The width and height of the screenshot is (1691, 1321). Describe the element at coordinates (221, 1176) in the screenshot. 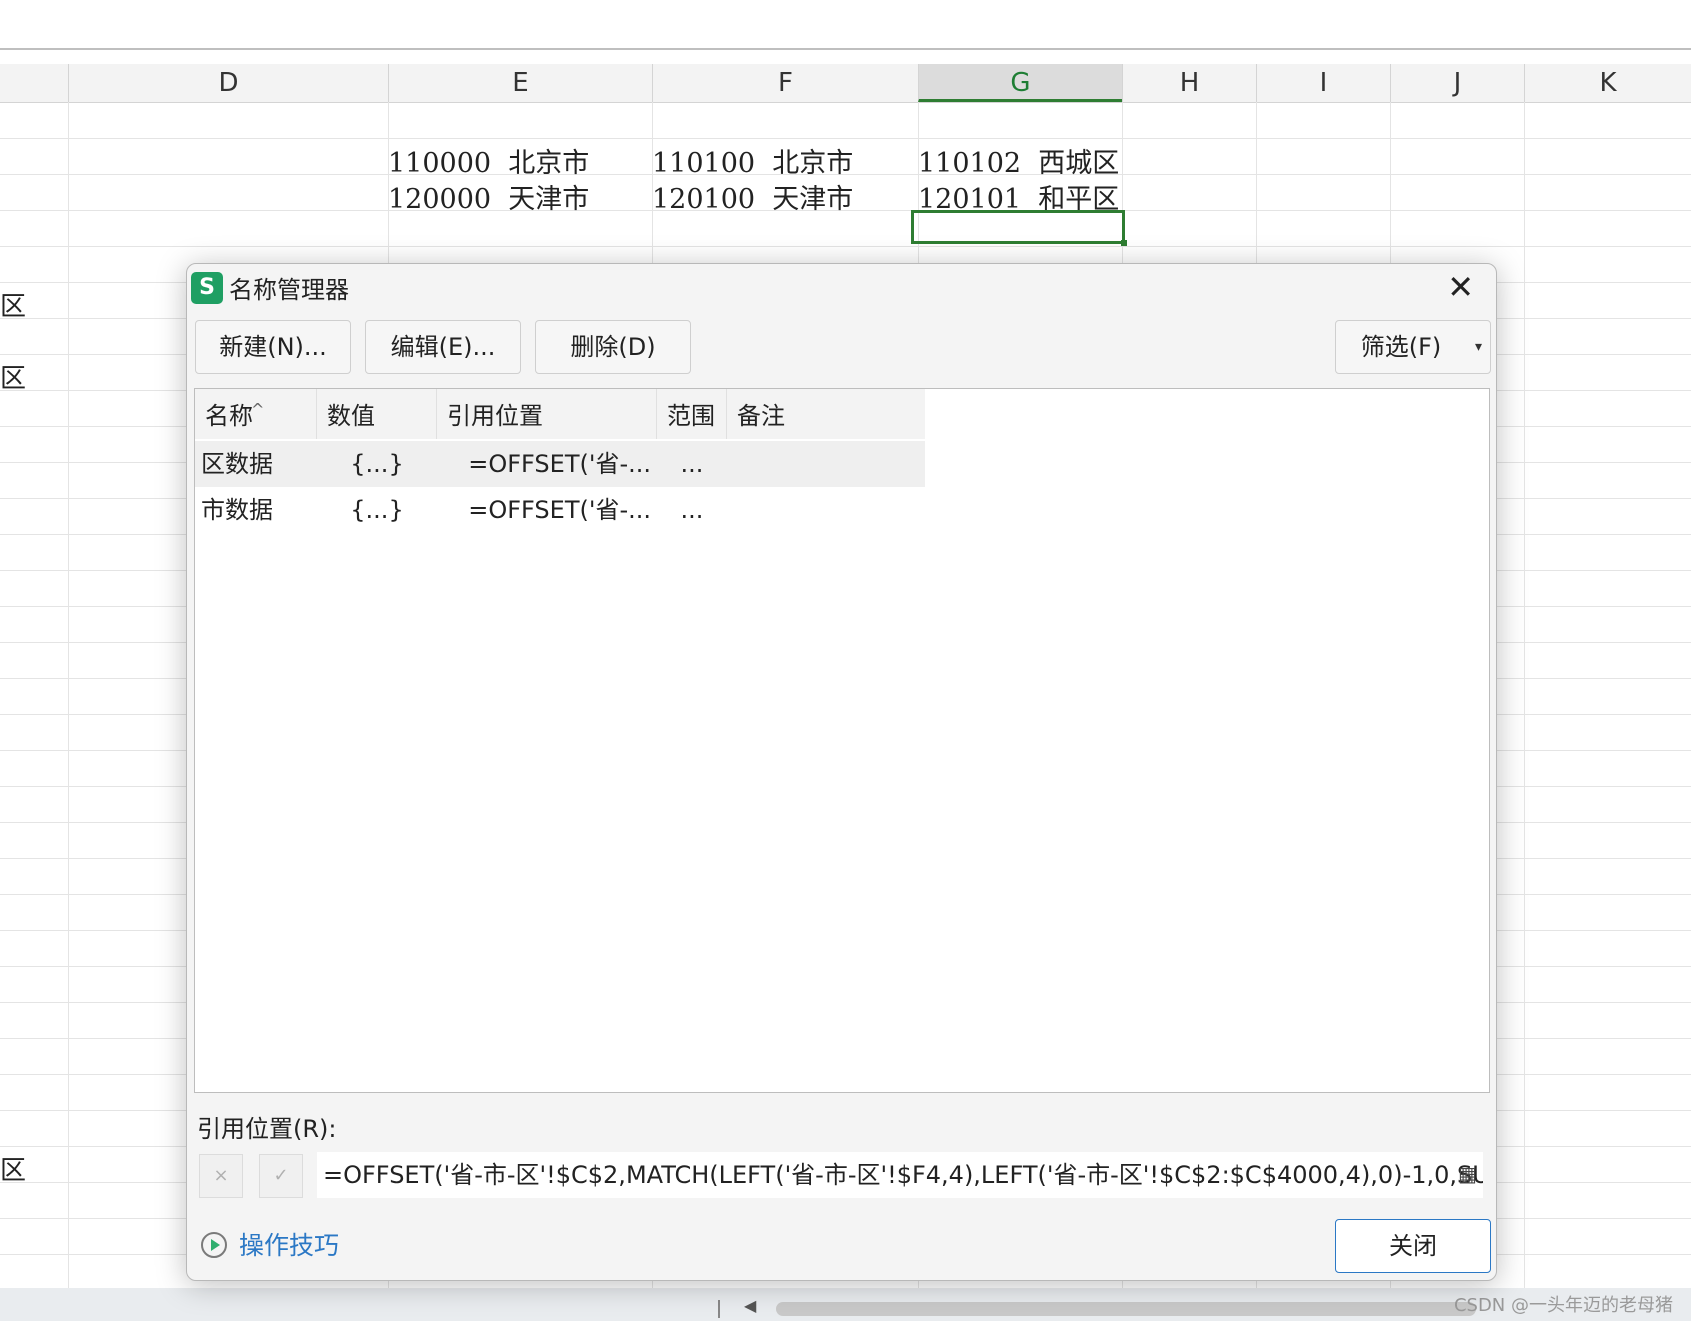

I see `cancel-edit-button: ×` at that location.